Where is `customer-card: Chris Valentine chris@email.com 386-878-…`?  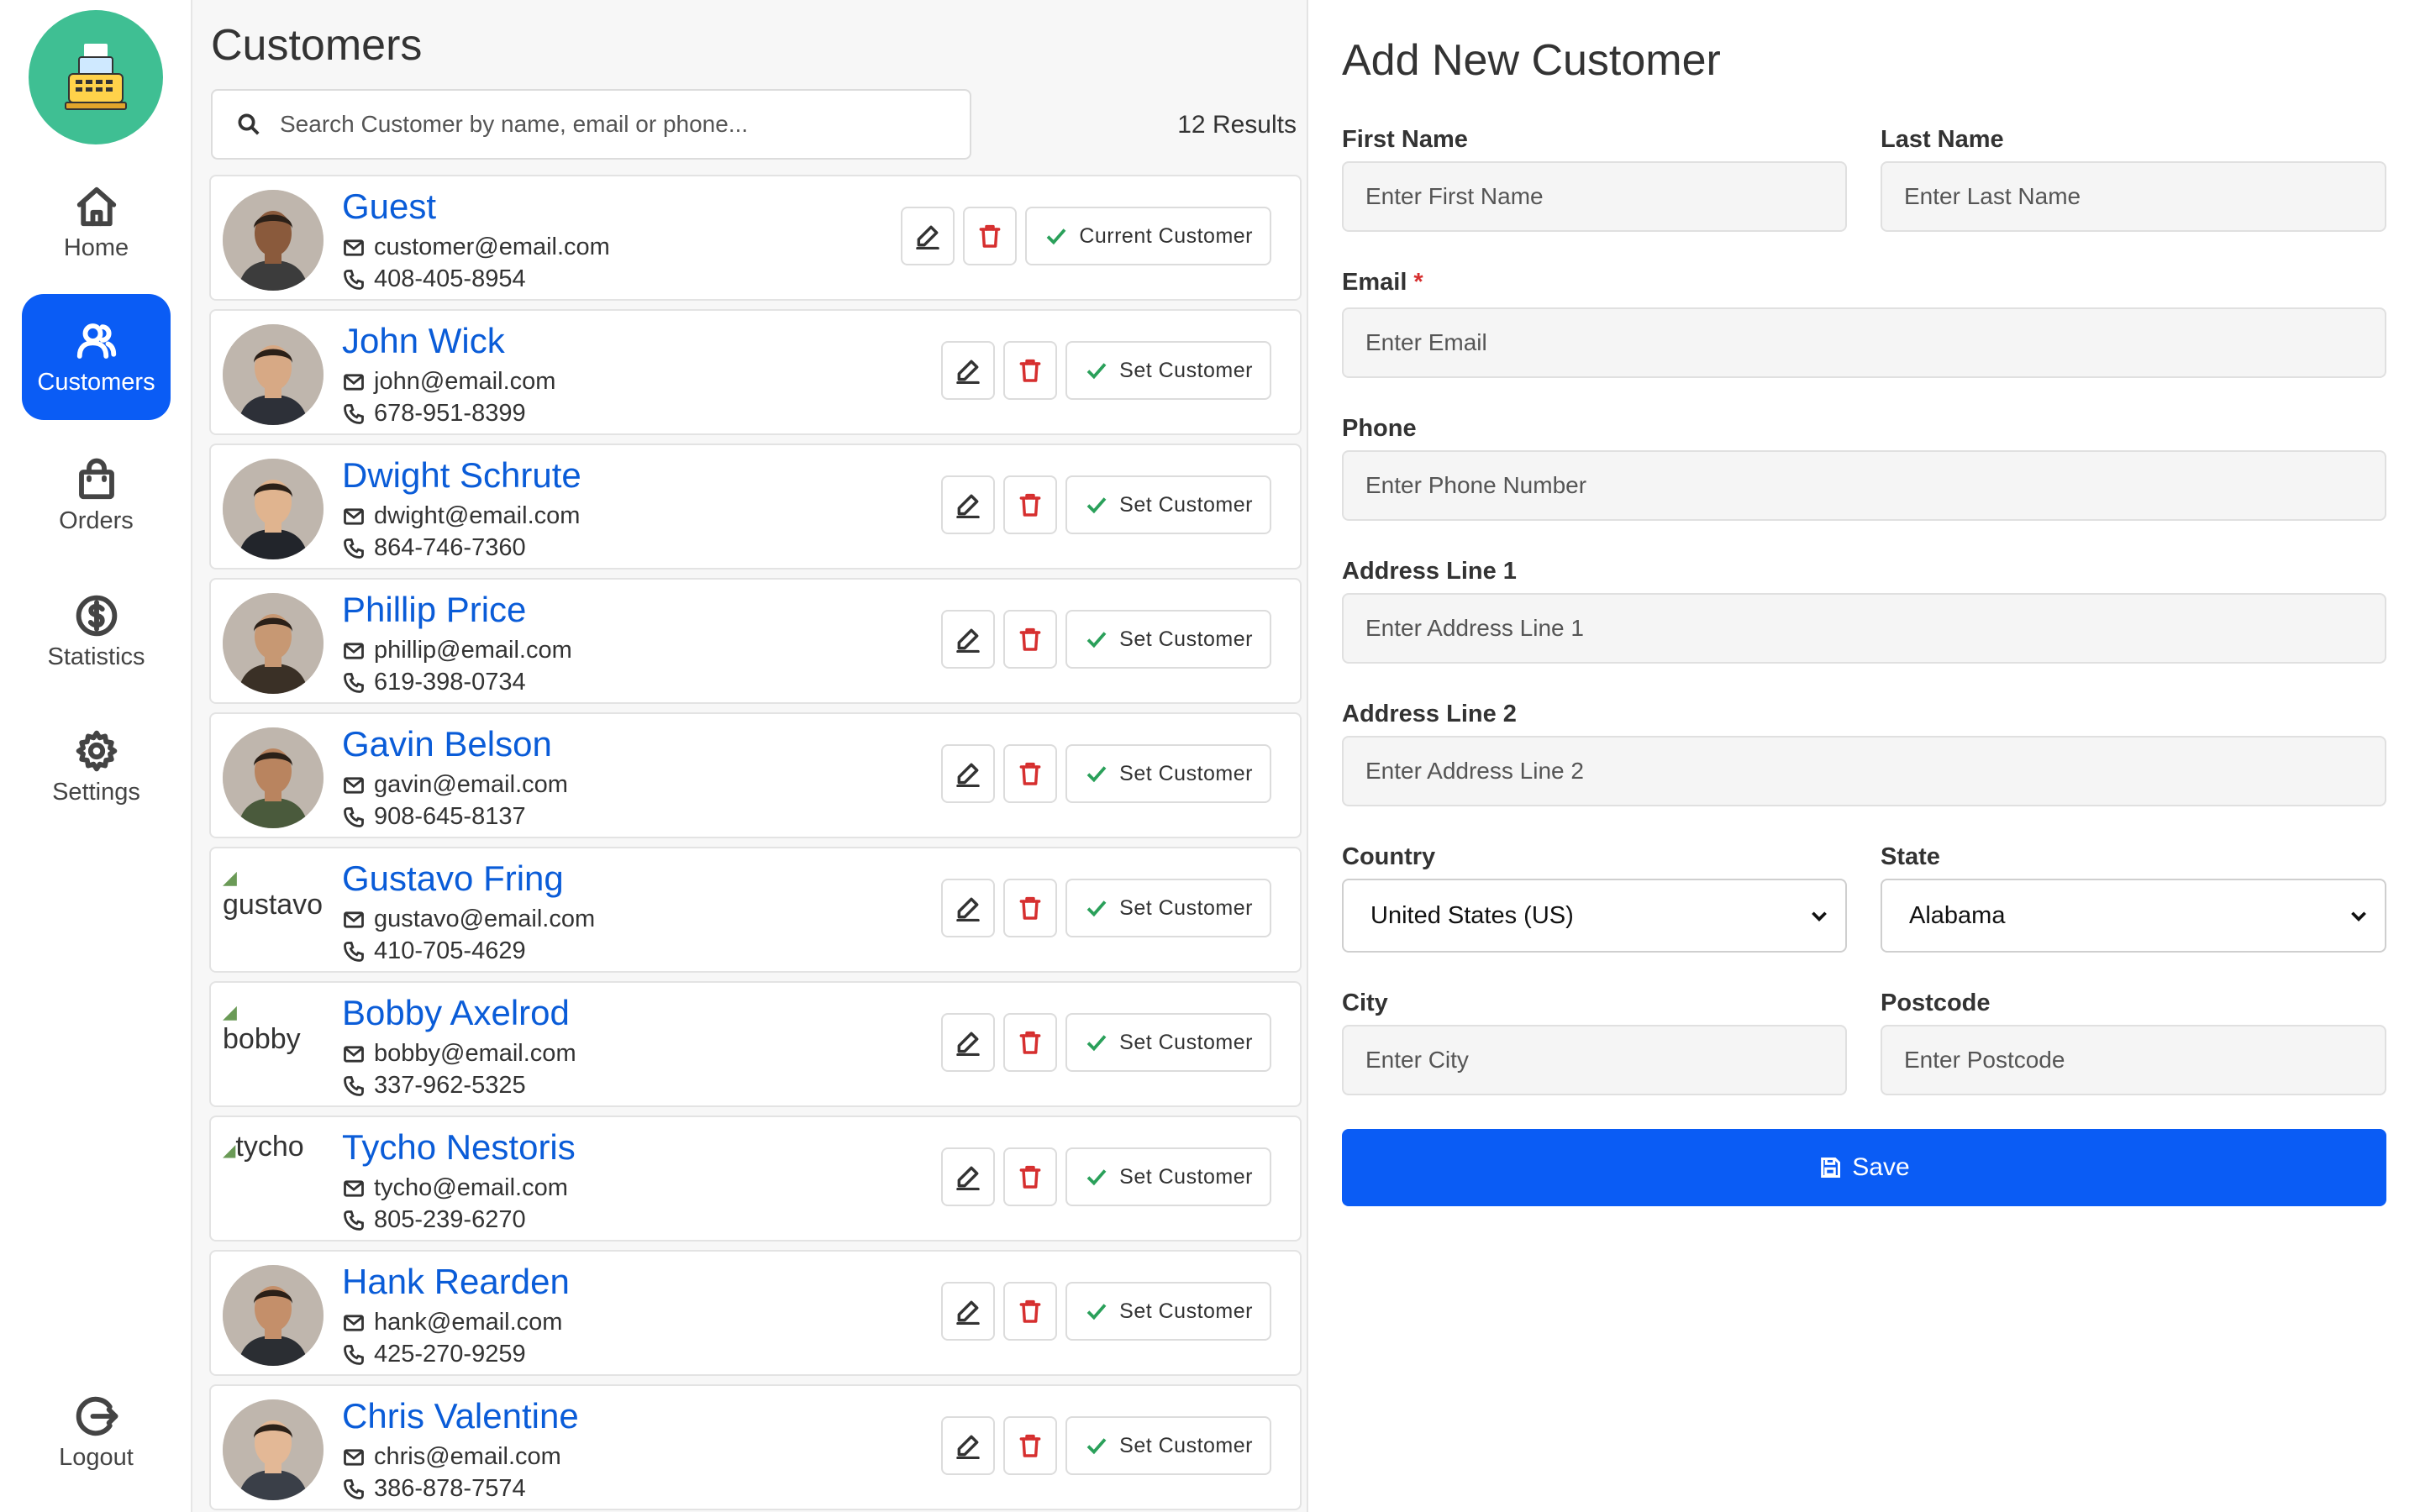 customer-card: Chris Valentine chris@email.com 386-878-… is located at coordinates (755, 1447).